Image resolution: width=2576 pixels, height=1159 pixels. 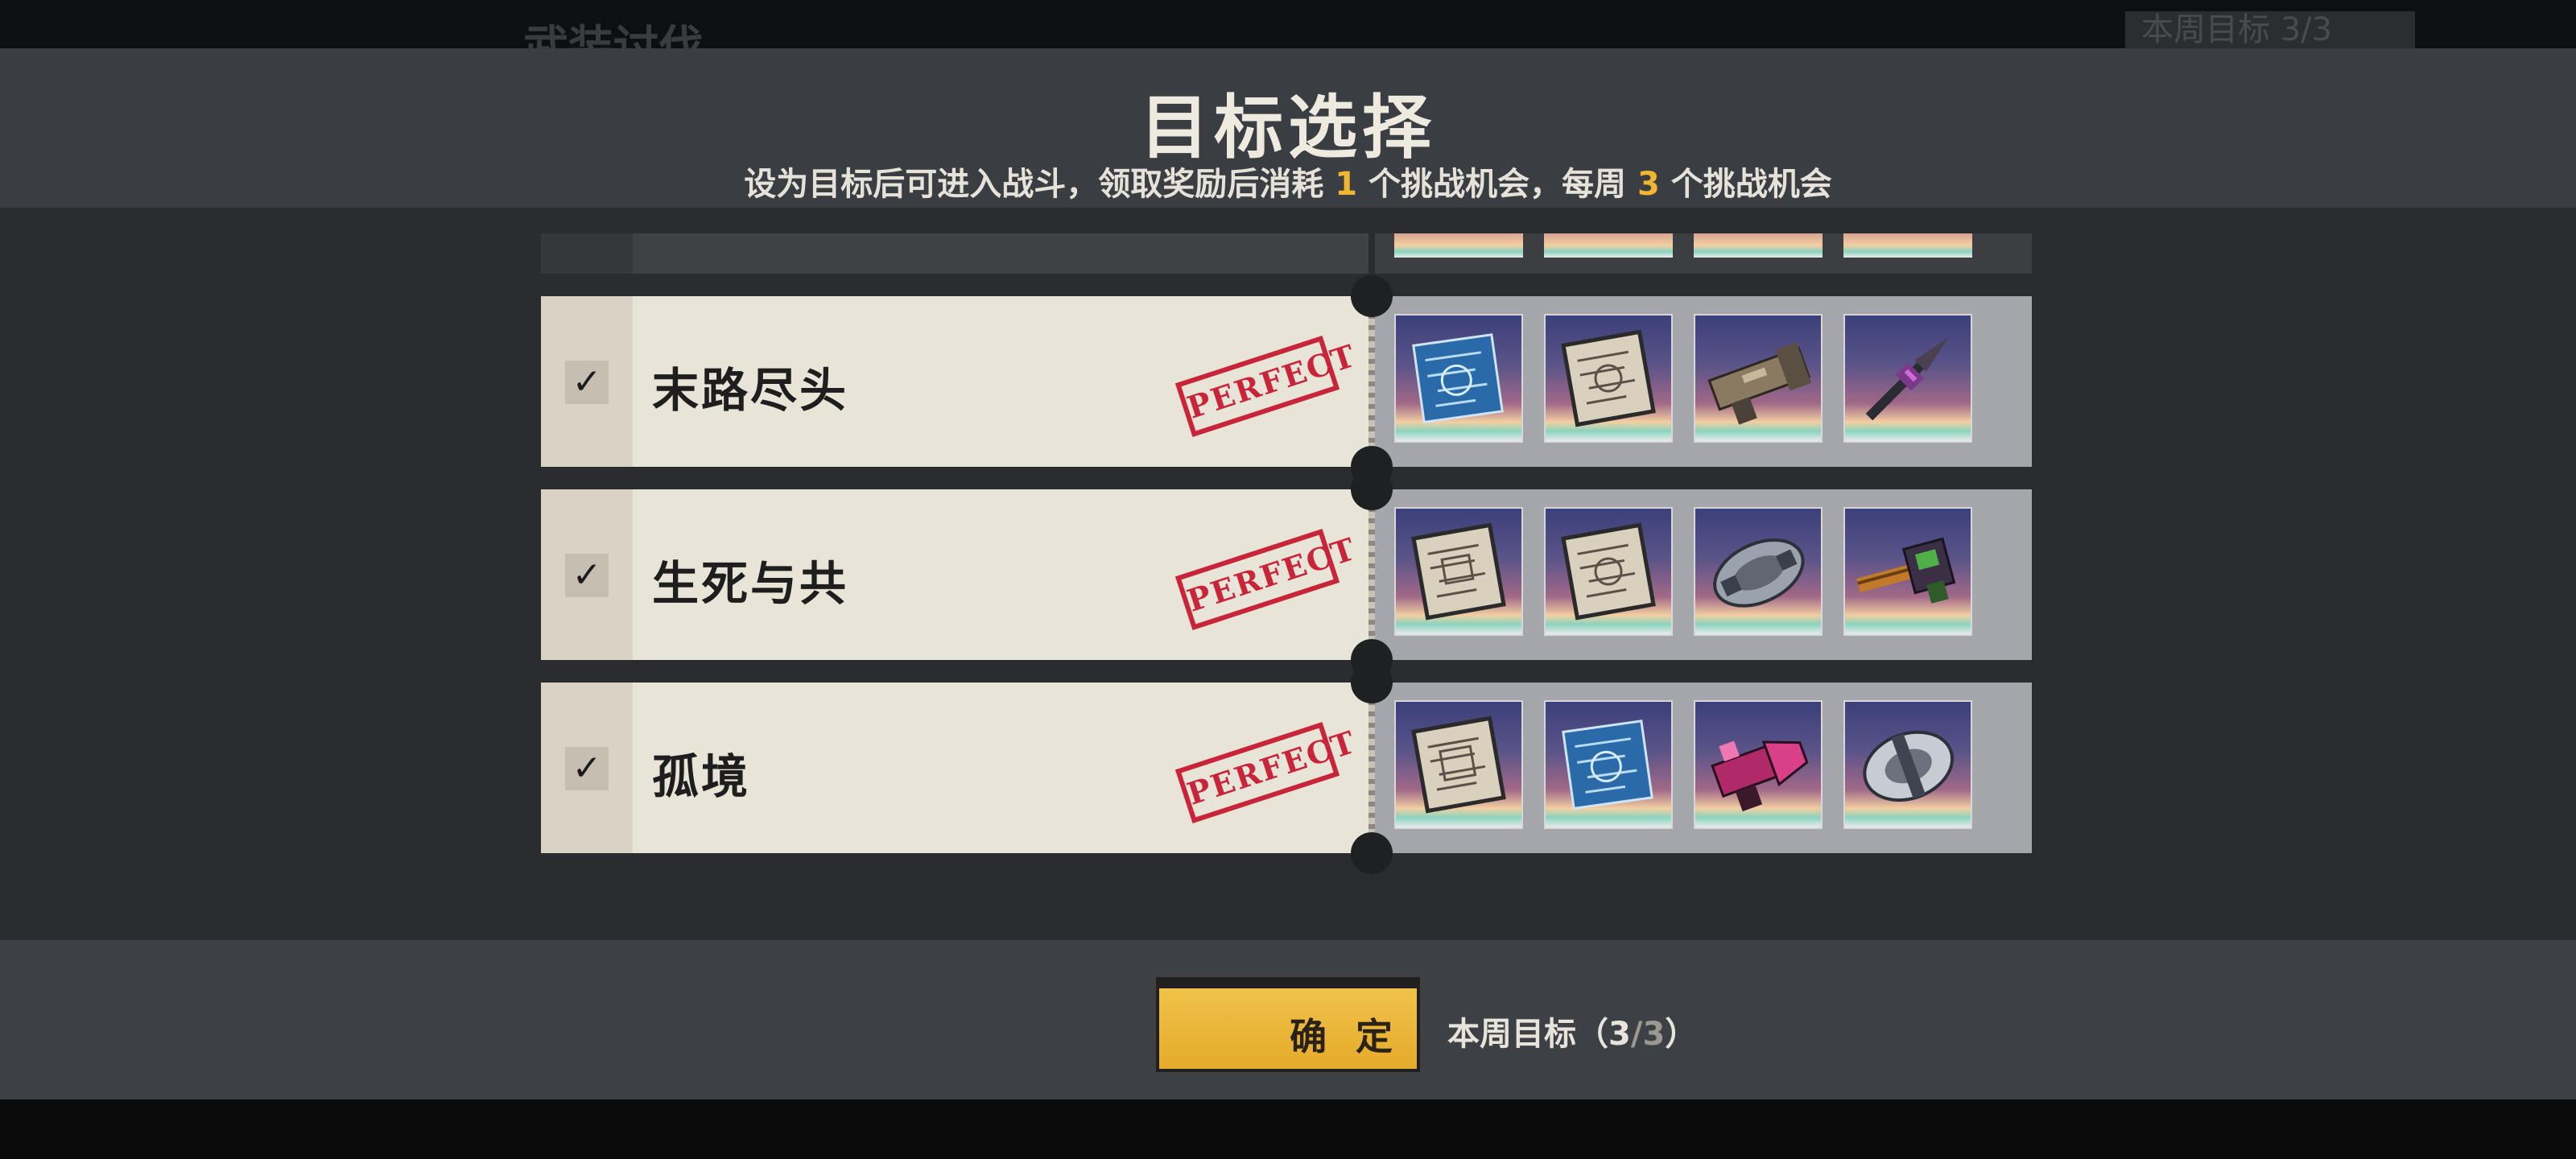 I want to click on background-weekly-badge: 本周目标 3/3, so click(x=2270, y=29).